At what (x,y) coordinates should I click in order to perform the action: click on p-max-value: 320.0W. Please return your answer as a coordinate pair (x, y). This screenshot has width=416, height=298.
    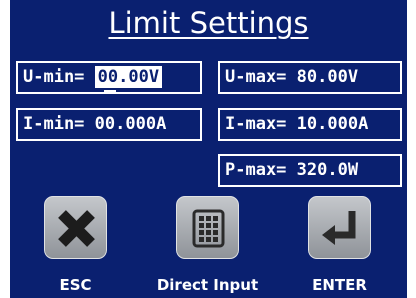
    Looking at the image, I should click on (327, 170).